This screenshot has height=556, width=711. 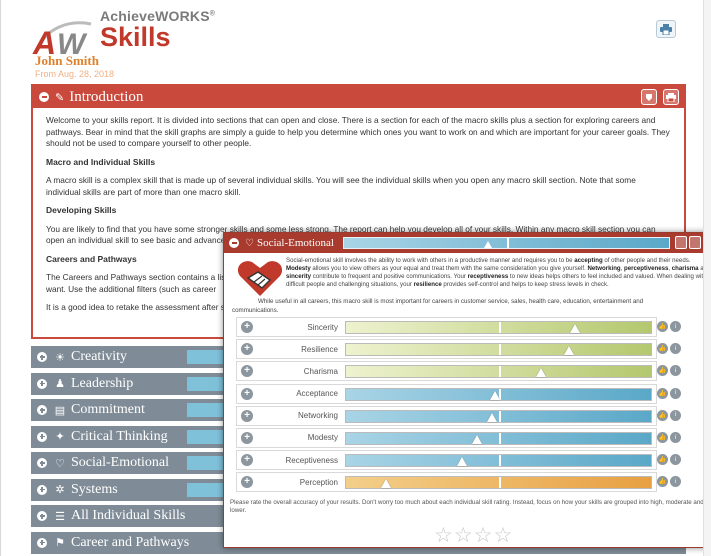 What do you see at coordinates (446, 415) in the screenshot?
I see `skill-row-networking: + Networking` at bounding box center [446, 415].